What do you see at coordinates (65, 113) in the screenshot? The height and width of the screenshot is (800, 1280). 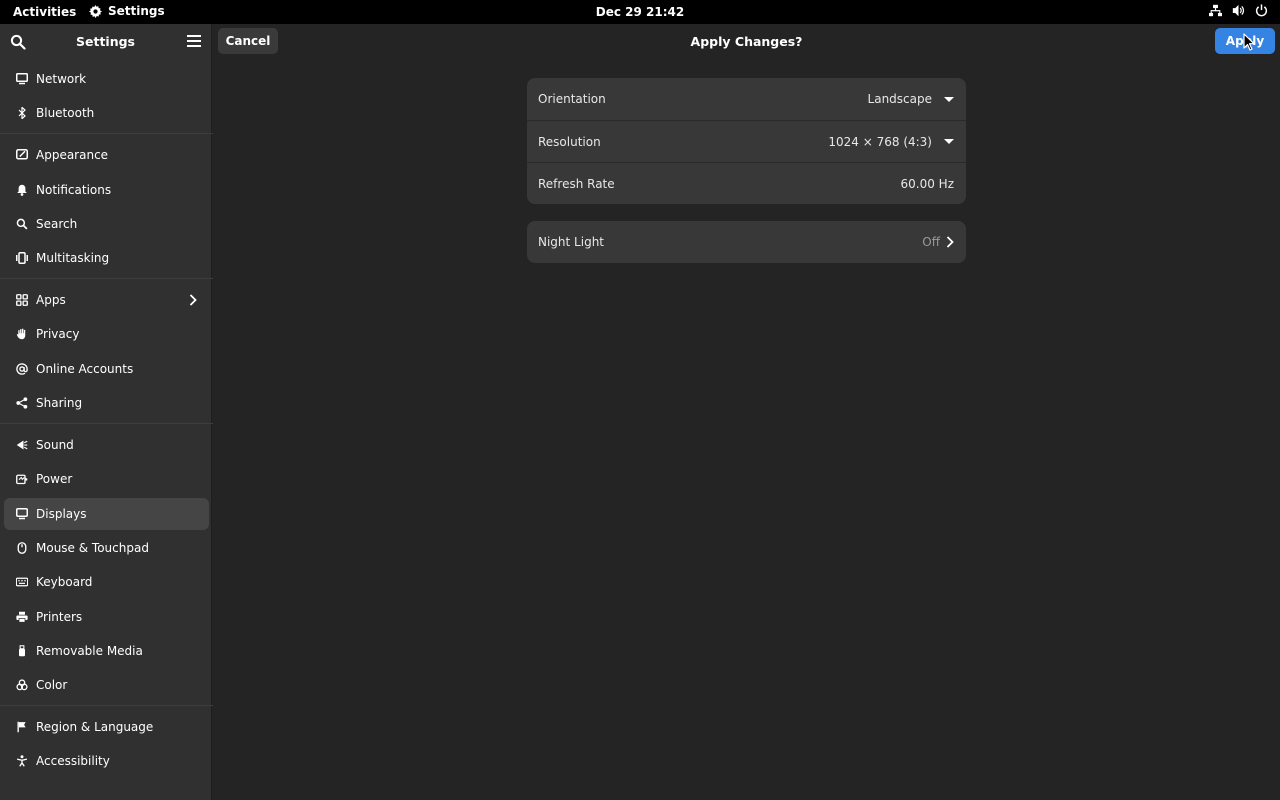 I see `sidebar-item-label: Bluetooth` at bounding box center [65, 113].